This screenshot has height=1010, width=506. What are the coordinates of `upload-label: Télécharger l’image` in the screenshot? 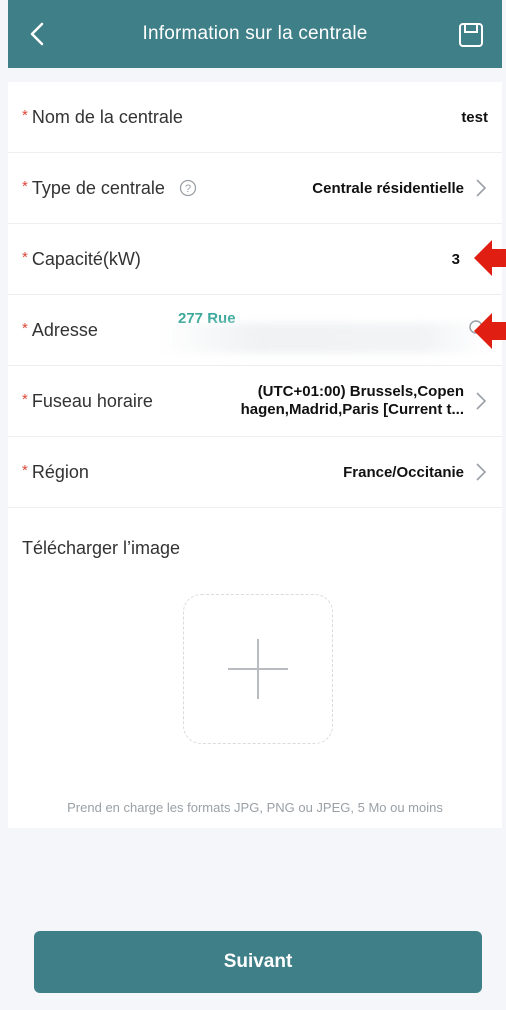 It's located at (101, 548).